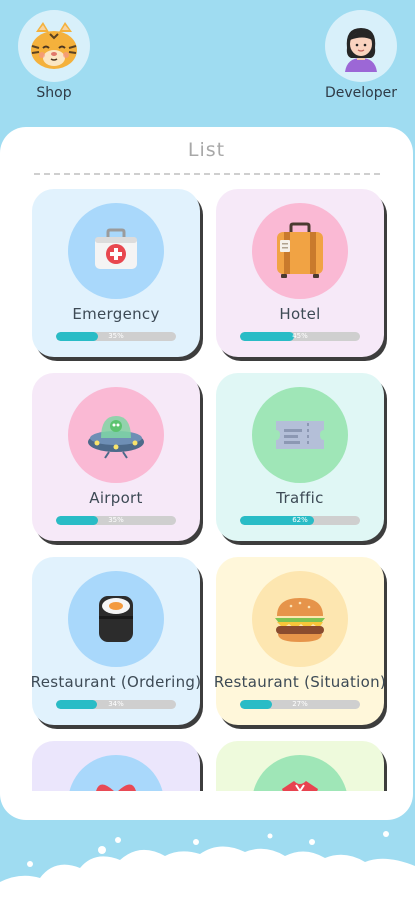  Describe the element at coordinates (54, 93) in the screenshot. I see `shop-label: Shop` at that location.